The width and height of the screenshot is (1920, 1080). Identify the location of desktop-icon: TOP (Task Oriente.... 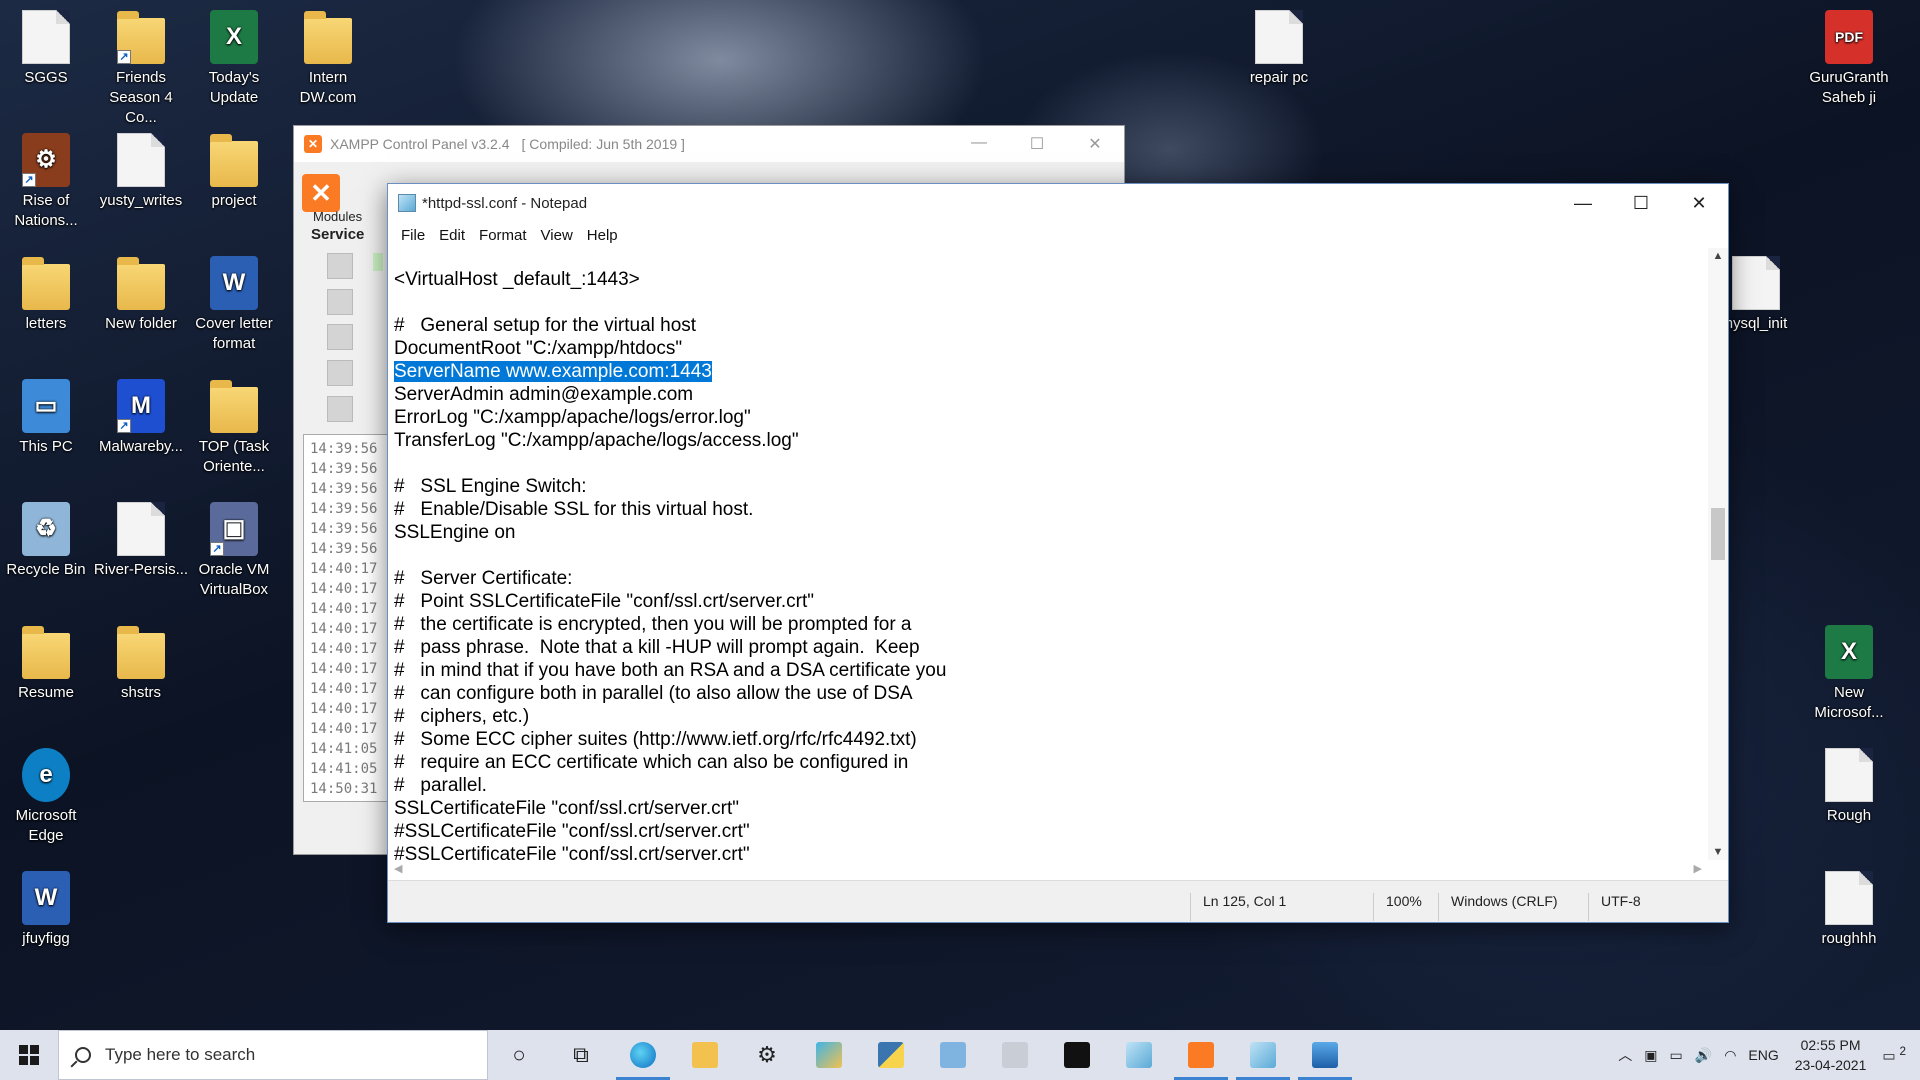
(234, 428).